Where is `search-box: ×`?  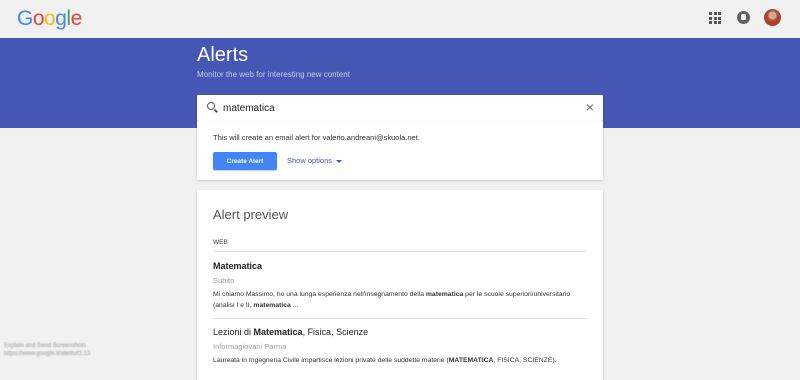 search-box: × is located at coordinates (400, 108).